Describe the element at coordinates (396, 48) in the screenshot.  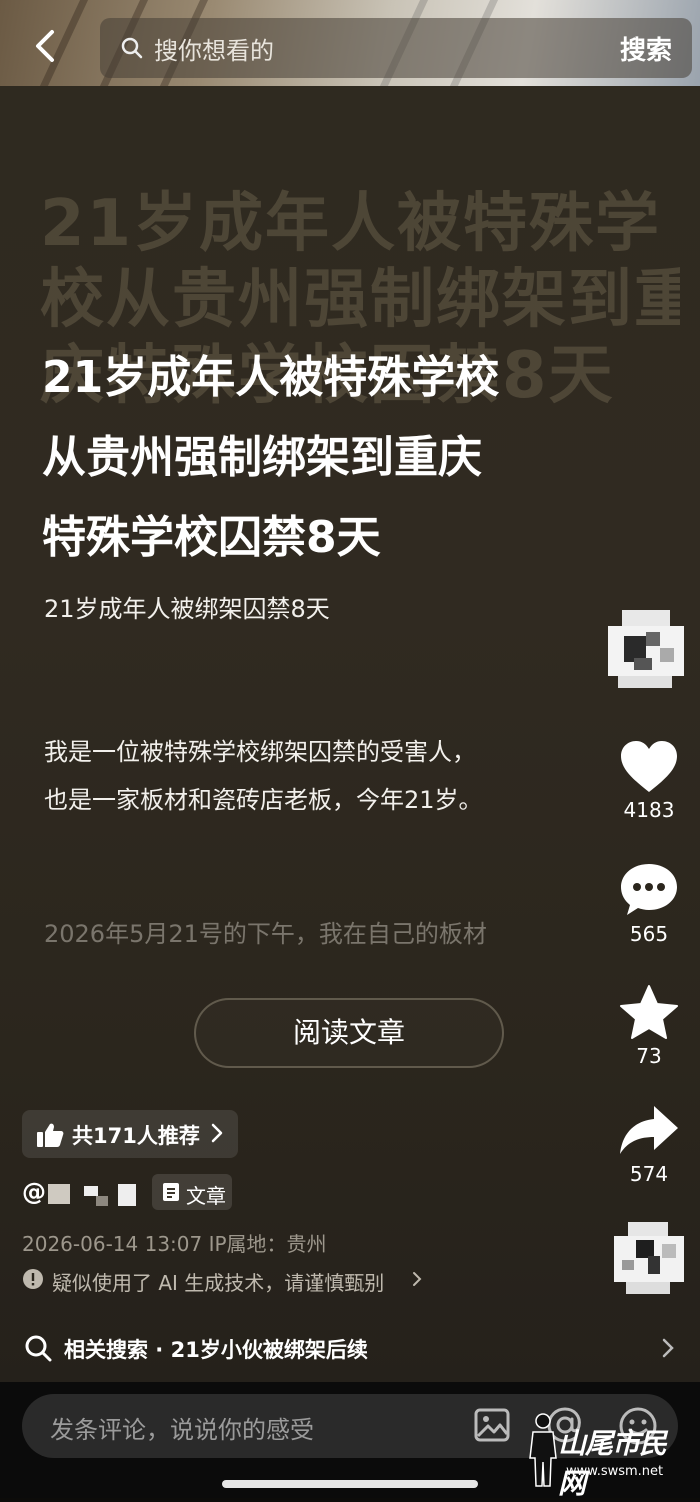
I see `search-bar: 搜你想看的 搜索` at that location.